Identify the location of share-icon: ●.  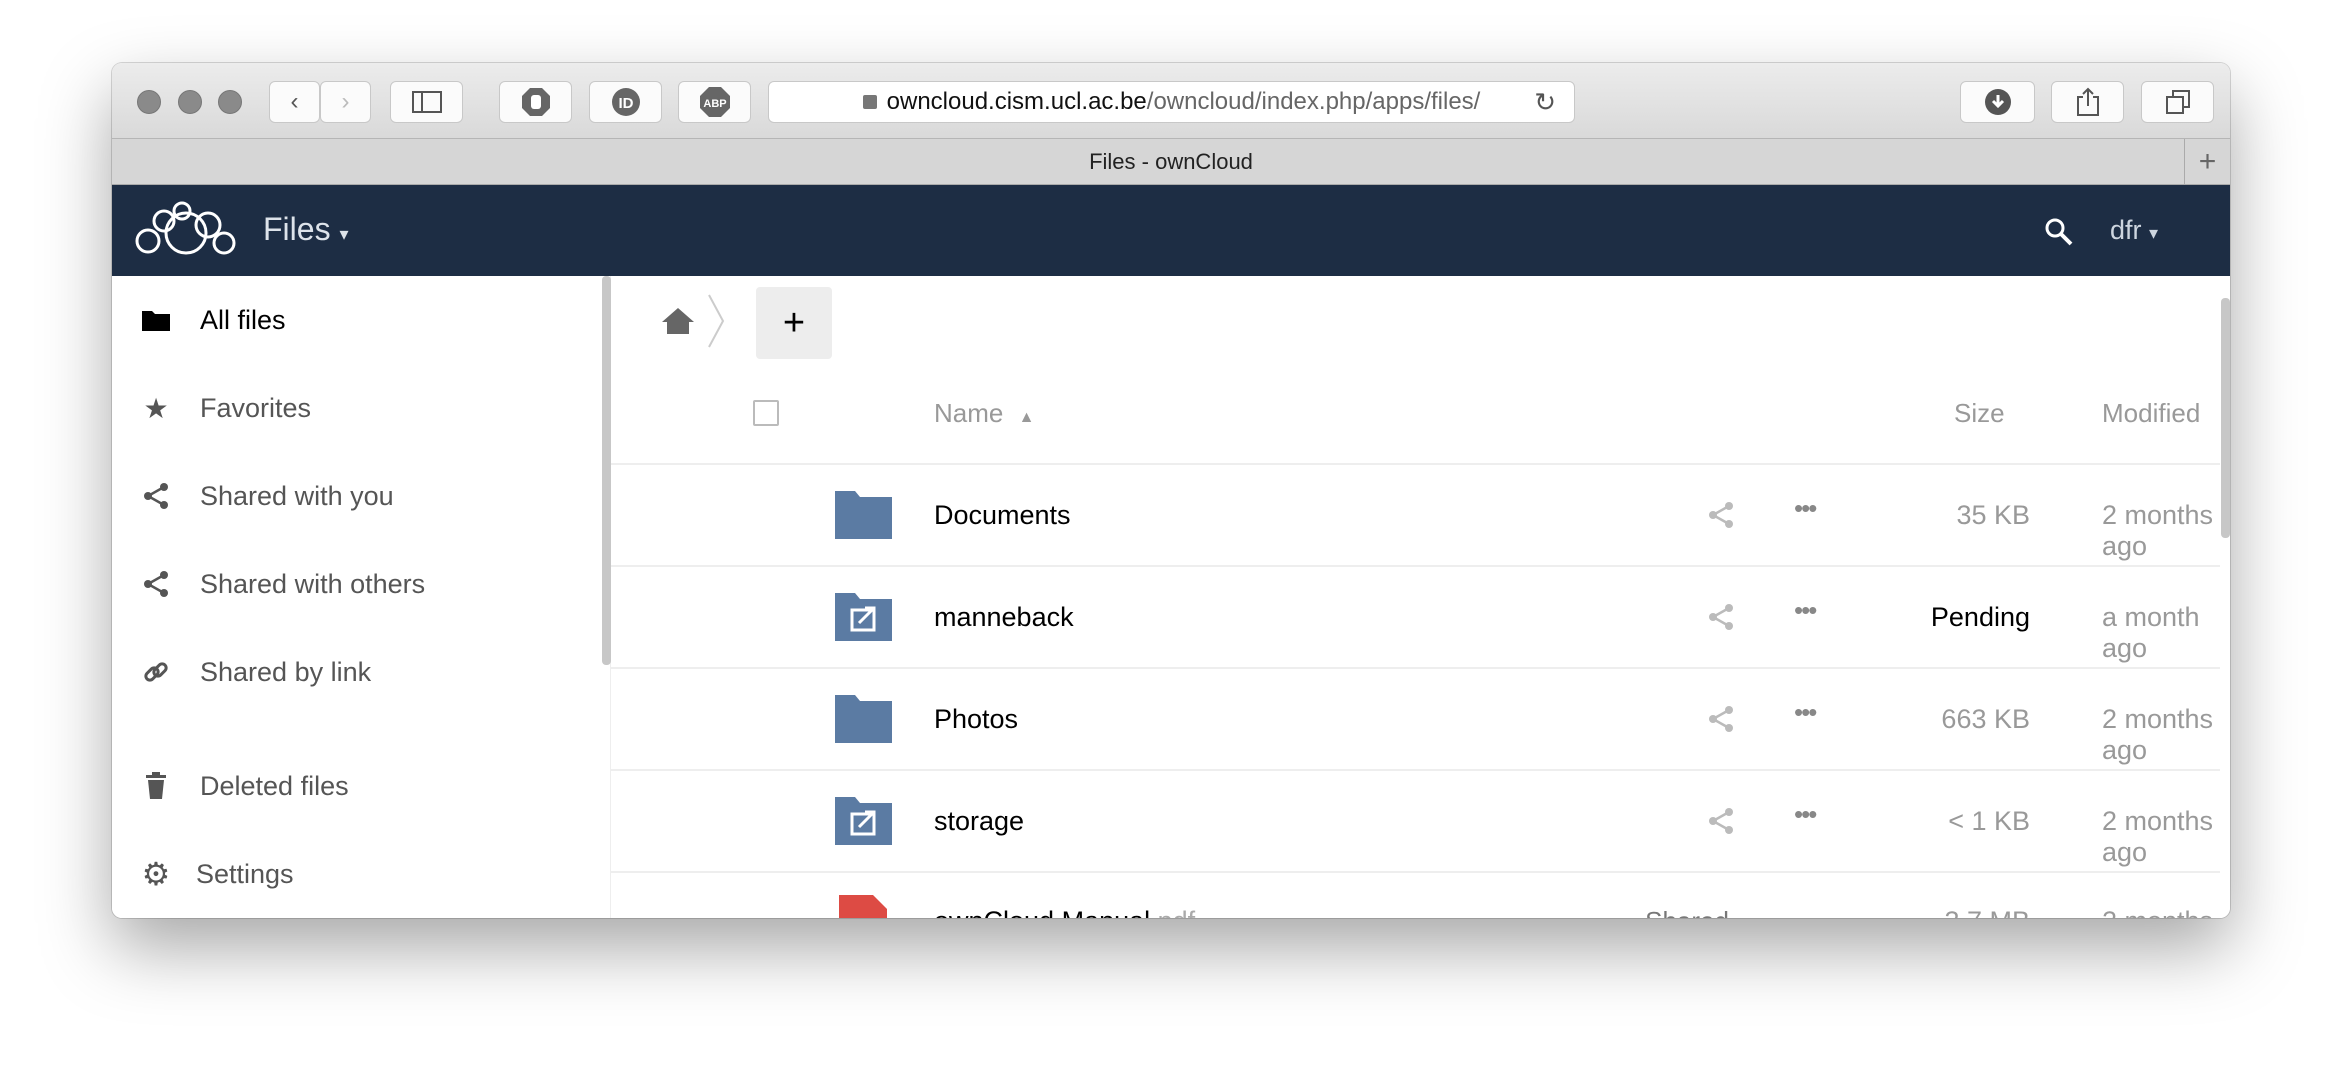
(1632, 916).